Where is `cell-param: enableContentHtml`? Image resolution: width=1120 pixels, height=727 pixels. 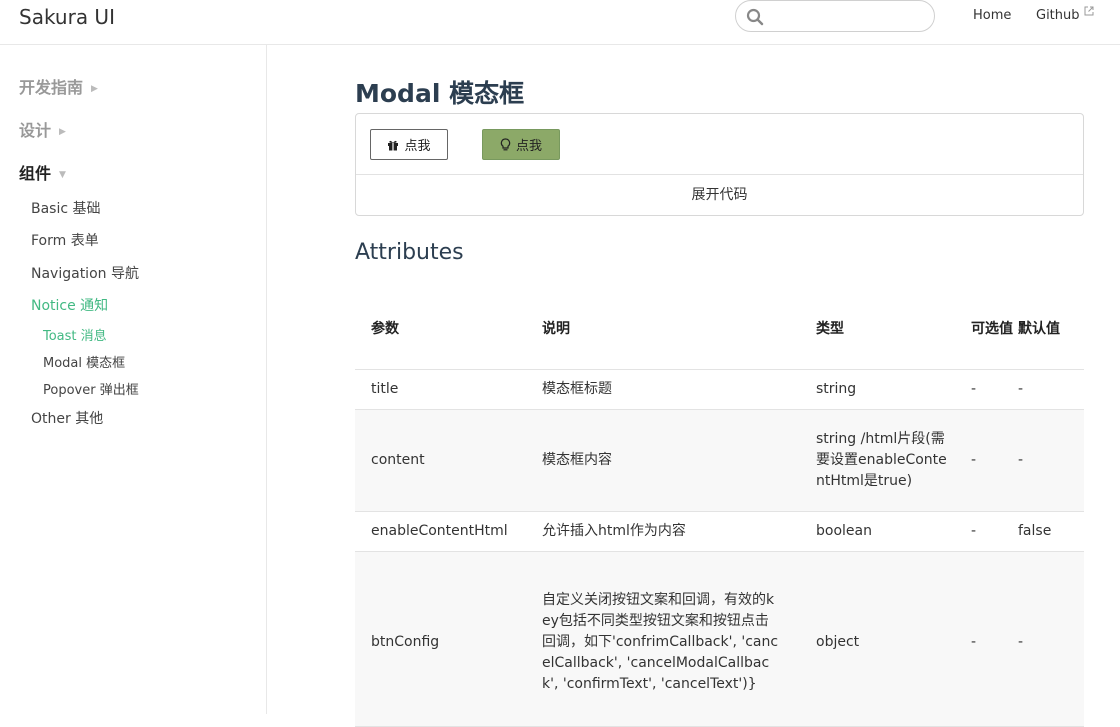
cell-param: enableContentHtml is located at coordinates (440, 531).